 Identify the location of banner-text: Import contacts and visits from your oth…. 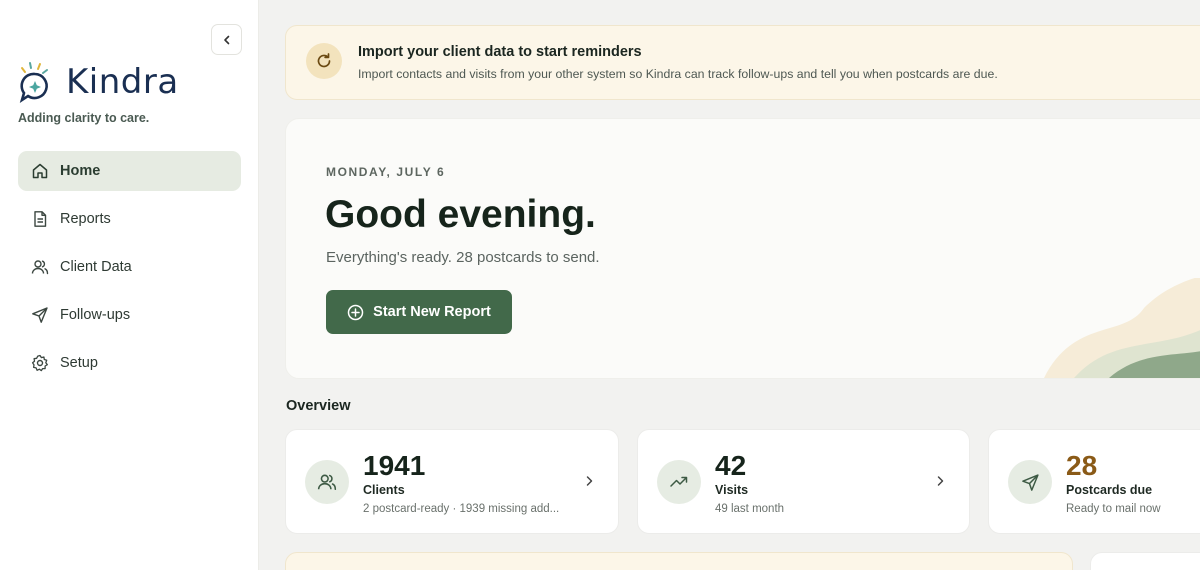
(678, 74).